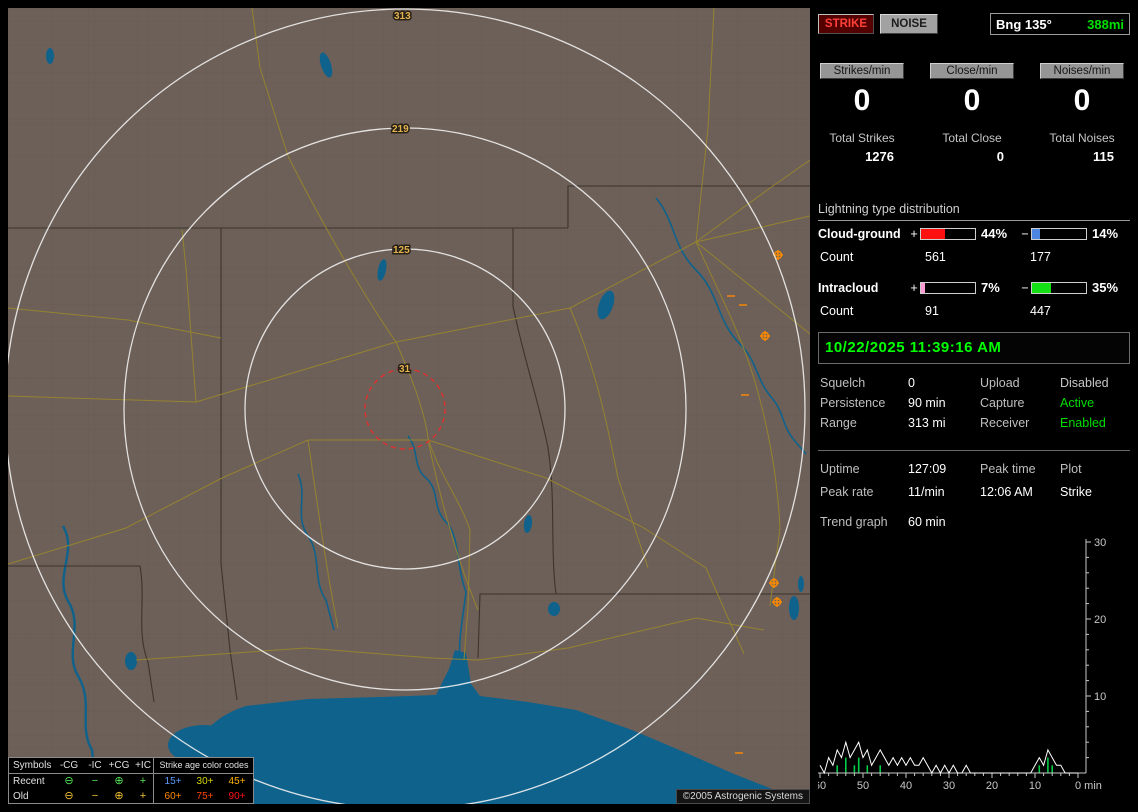 The image size is (1138, 812). What do you see at coordinates (974, 450) in the screenshot?
I see `section-divider` at bounding box center [974, 450].